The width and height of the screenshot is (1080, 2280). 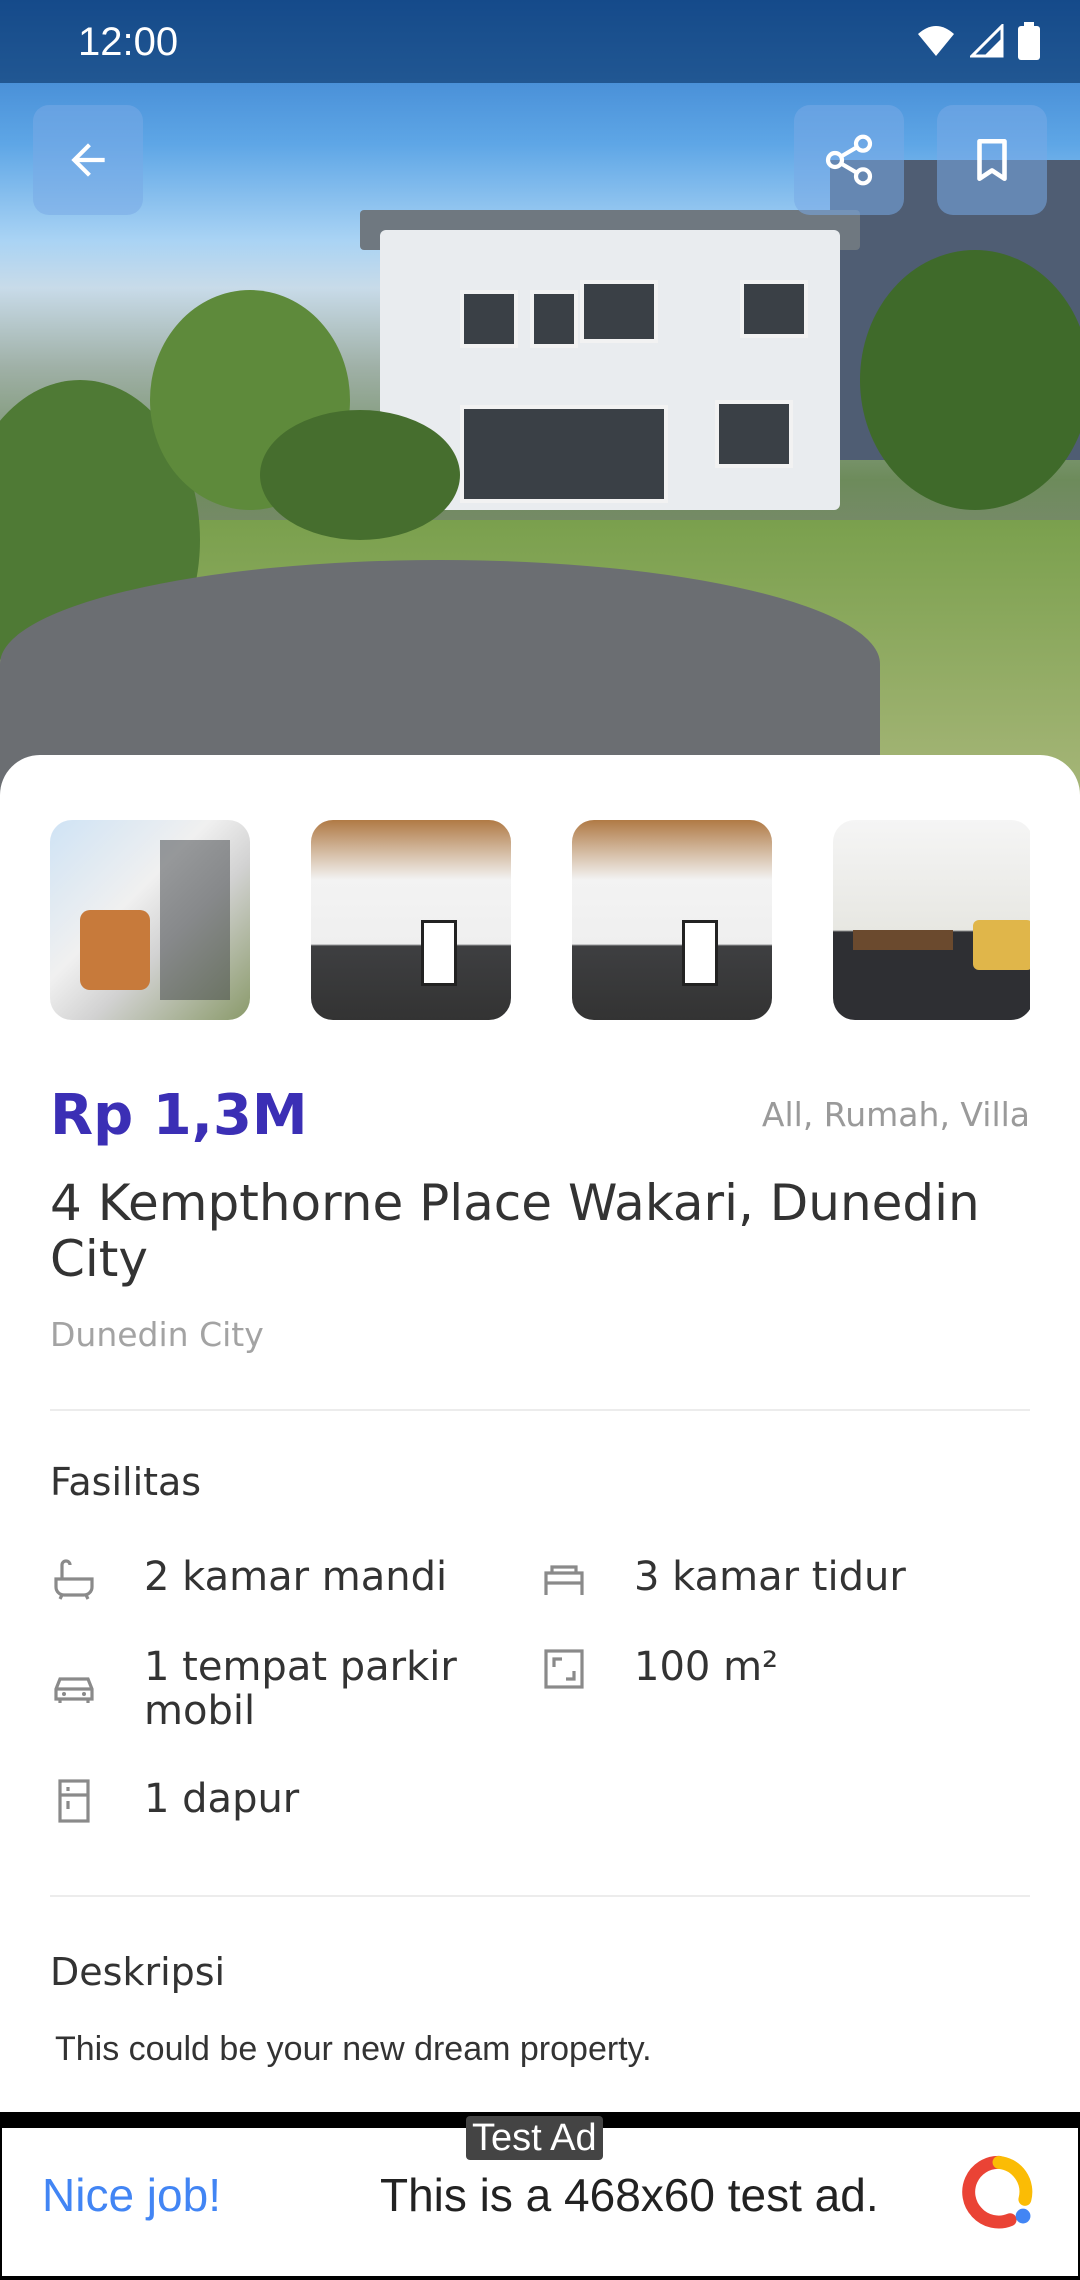 What do you see at coordinates (353, 2049) in the screenshot?
I see `description-text: This could be your new dream property.` at bounding box center [353, 2049].